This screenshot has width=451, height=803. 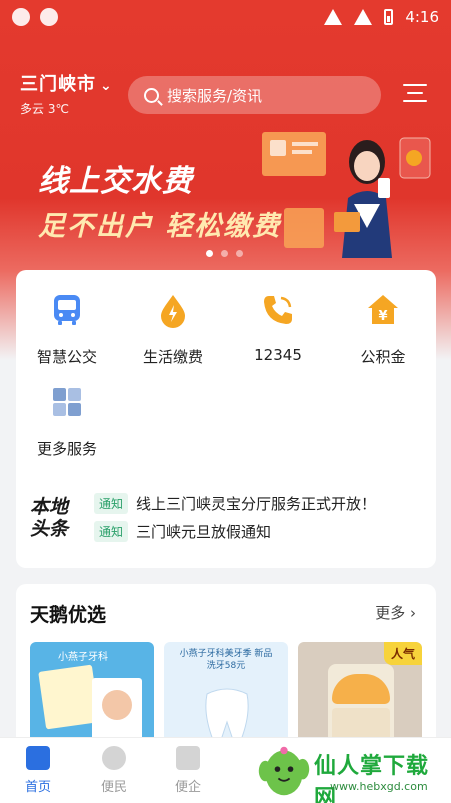 I want to click on service-label: 12345, so click(x=278, y=355).